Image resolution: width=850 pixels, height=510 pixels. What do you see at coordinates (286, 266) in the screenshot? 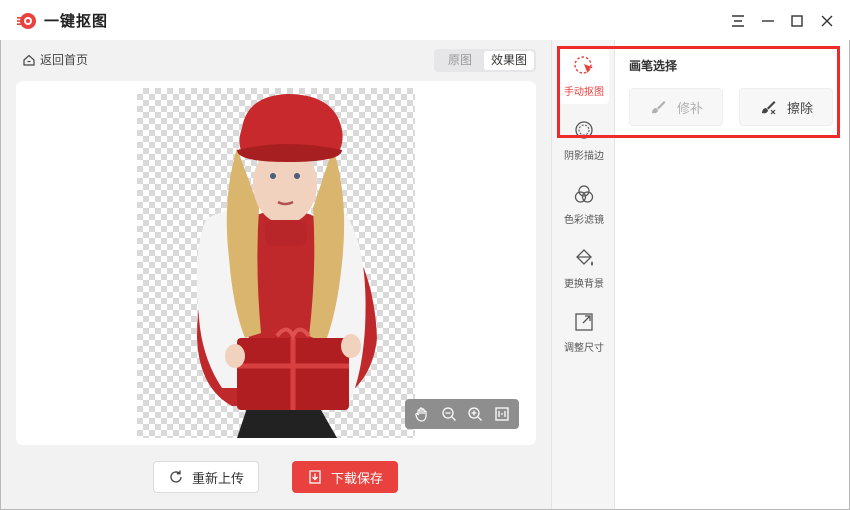
I see `cutout-subject-image` at bounding box center [286, 266].